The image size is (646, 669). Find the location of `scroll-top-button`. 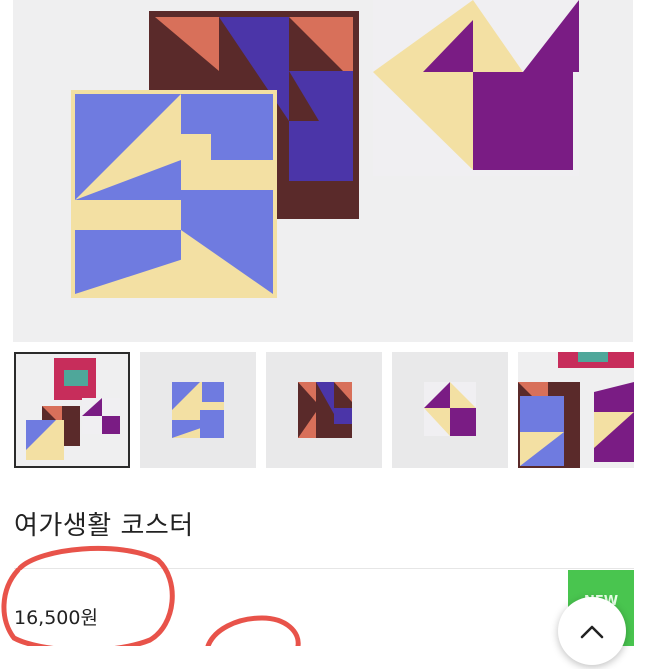

scroll-top-button is located at coordinates (592, 631).